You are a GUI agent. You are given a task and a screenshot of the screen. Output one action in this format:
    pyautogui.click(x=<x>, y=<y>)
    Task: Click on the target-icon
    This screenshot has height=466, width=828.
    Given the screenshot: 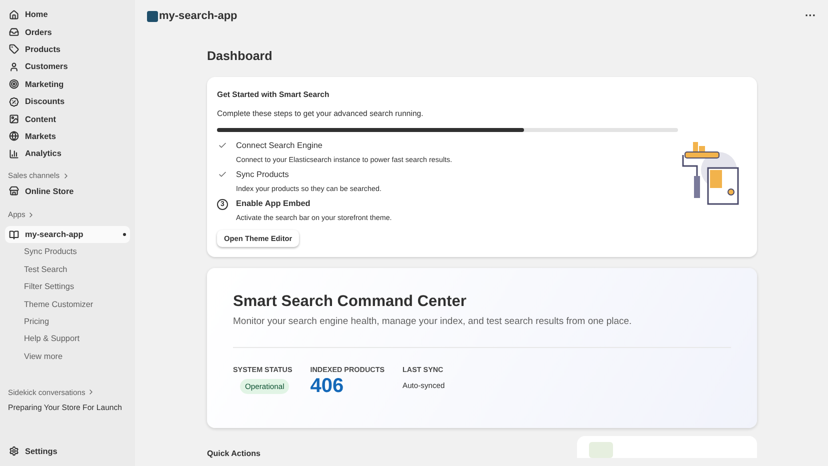 What is the action you would take?
    pyautogui.click(x=14, y=84)
    